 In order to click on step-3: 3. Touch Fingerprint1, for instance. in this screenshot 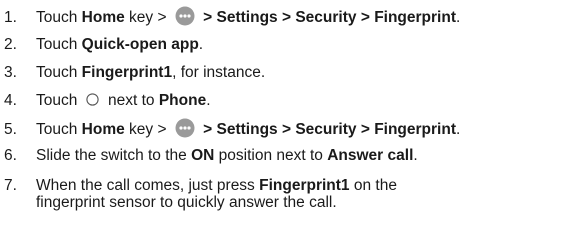, I will do `click(135, 72)`.